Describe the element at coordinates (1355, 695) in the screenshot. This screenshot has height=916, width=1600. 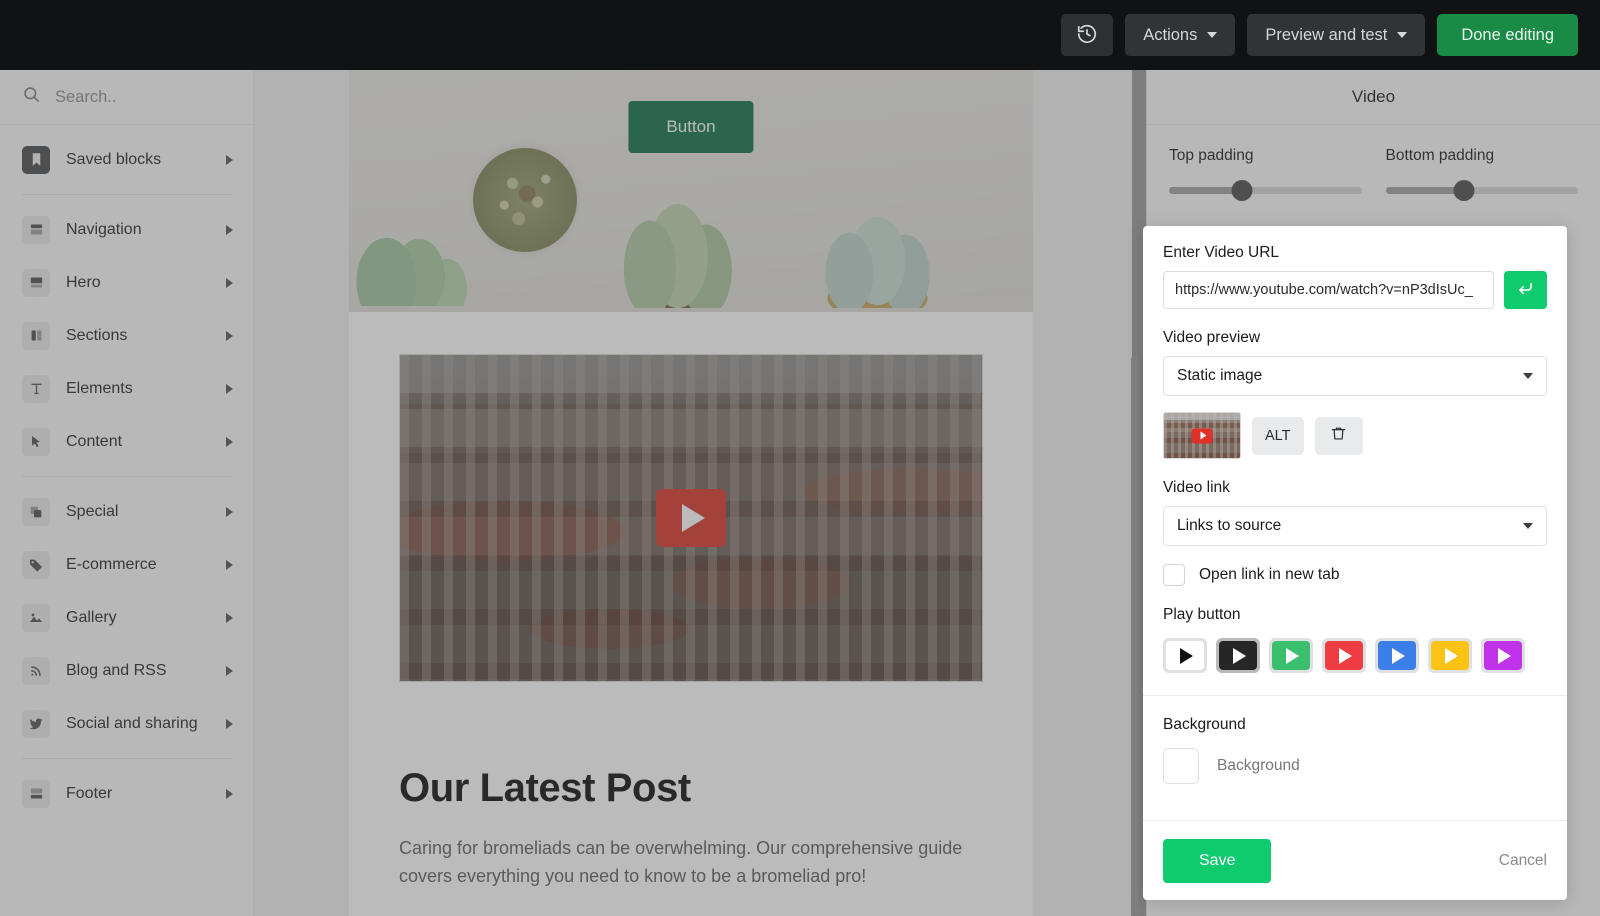
I see `modal-divider` at that location.